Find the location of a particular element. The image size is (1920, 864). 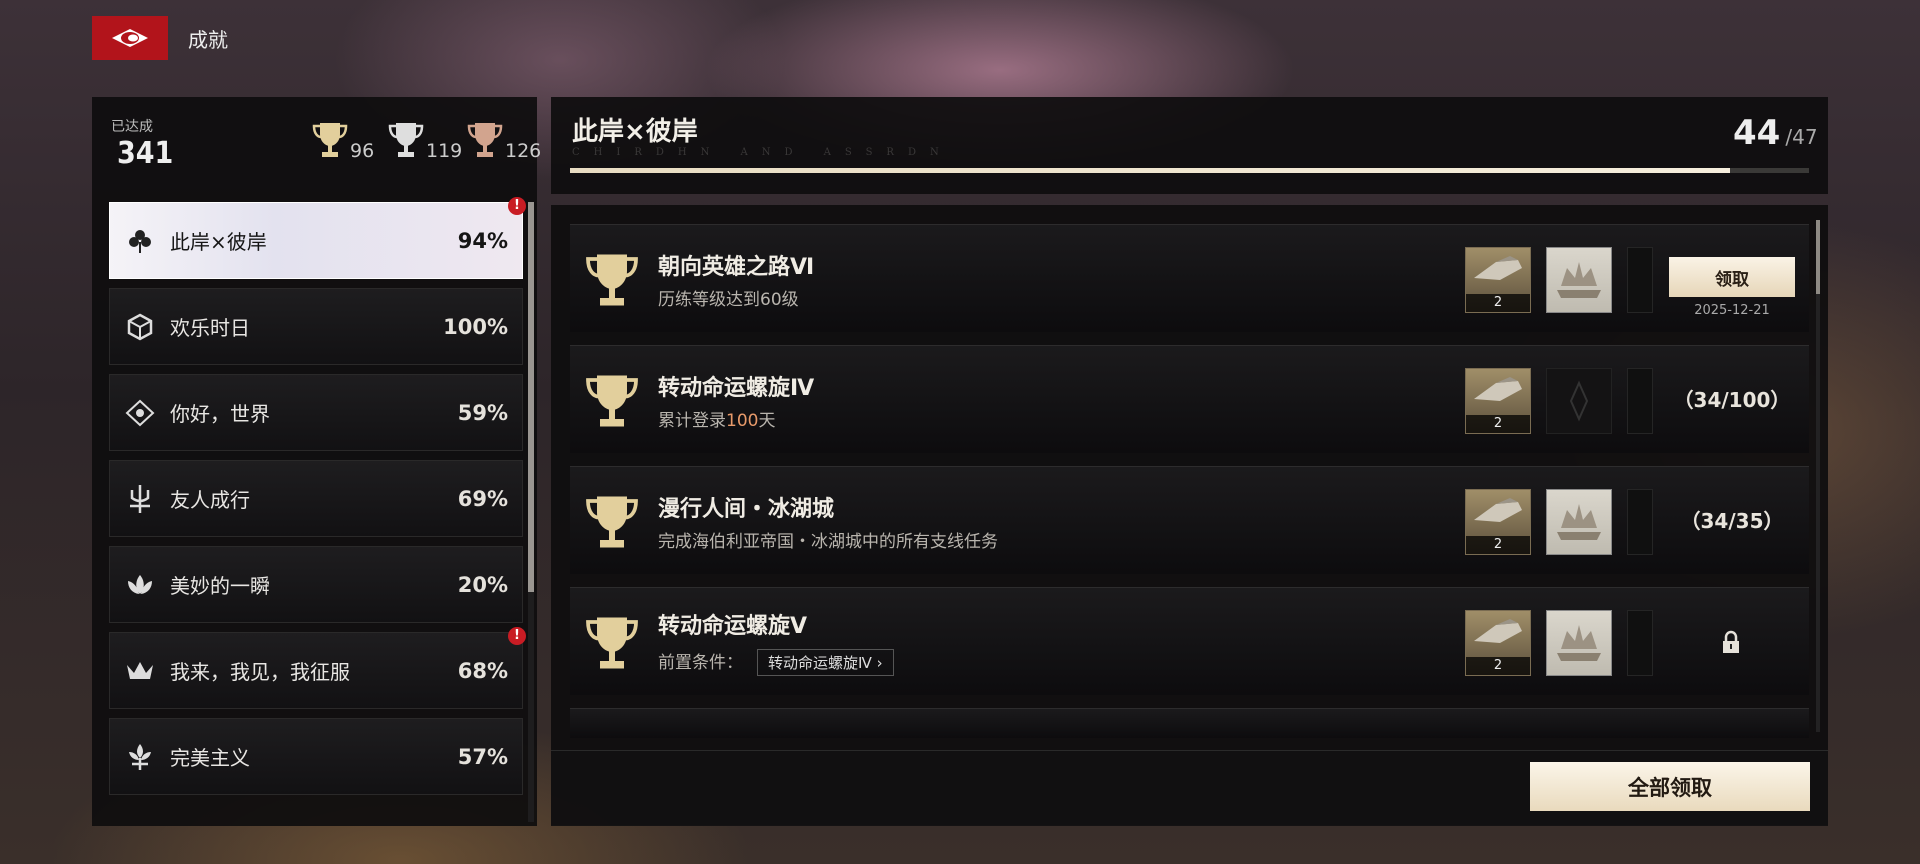

highlight-value: 100 is located at coordinates (742, 421).